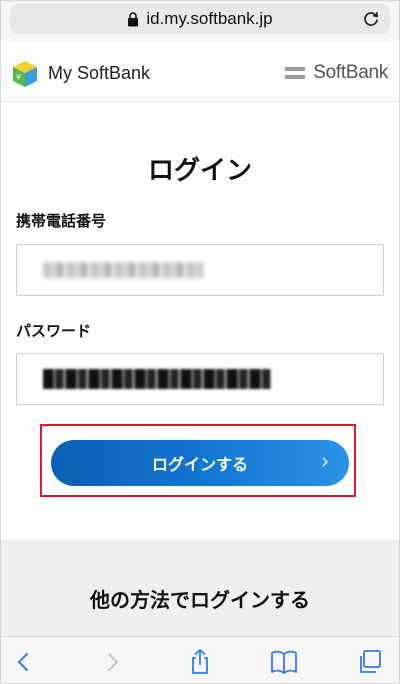 This screenshot has width=400, height=684. Describe the element at coordinates (112, 662) in the screenshot. I see `forward-icon` at that location.